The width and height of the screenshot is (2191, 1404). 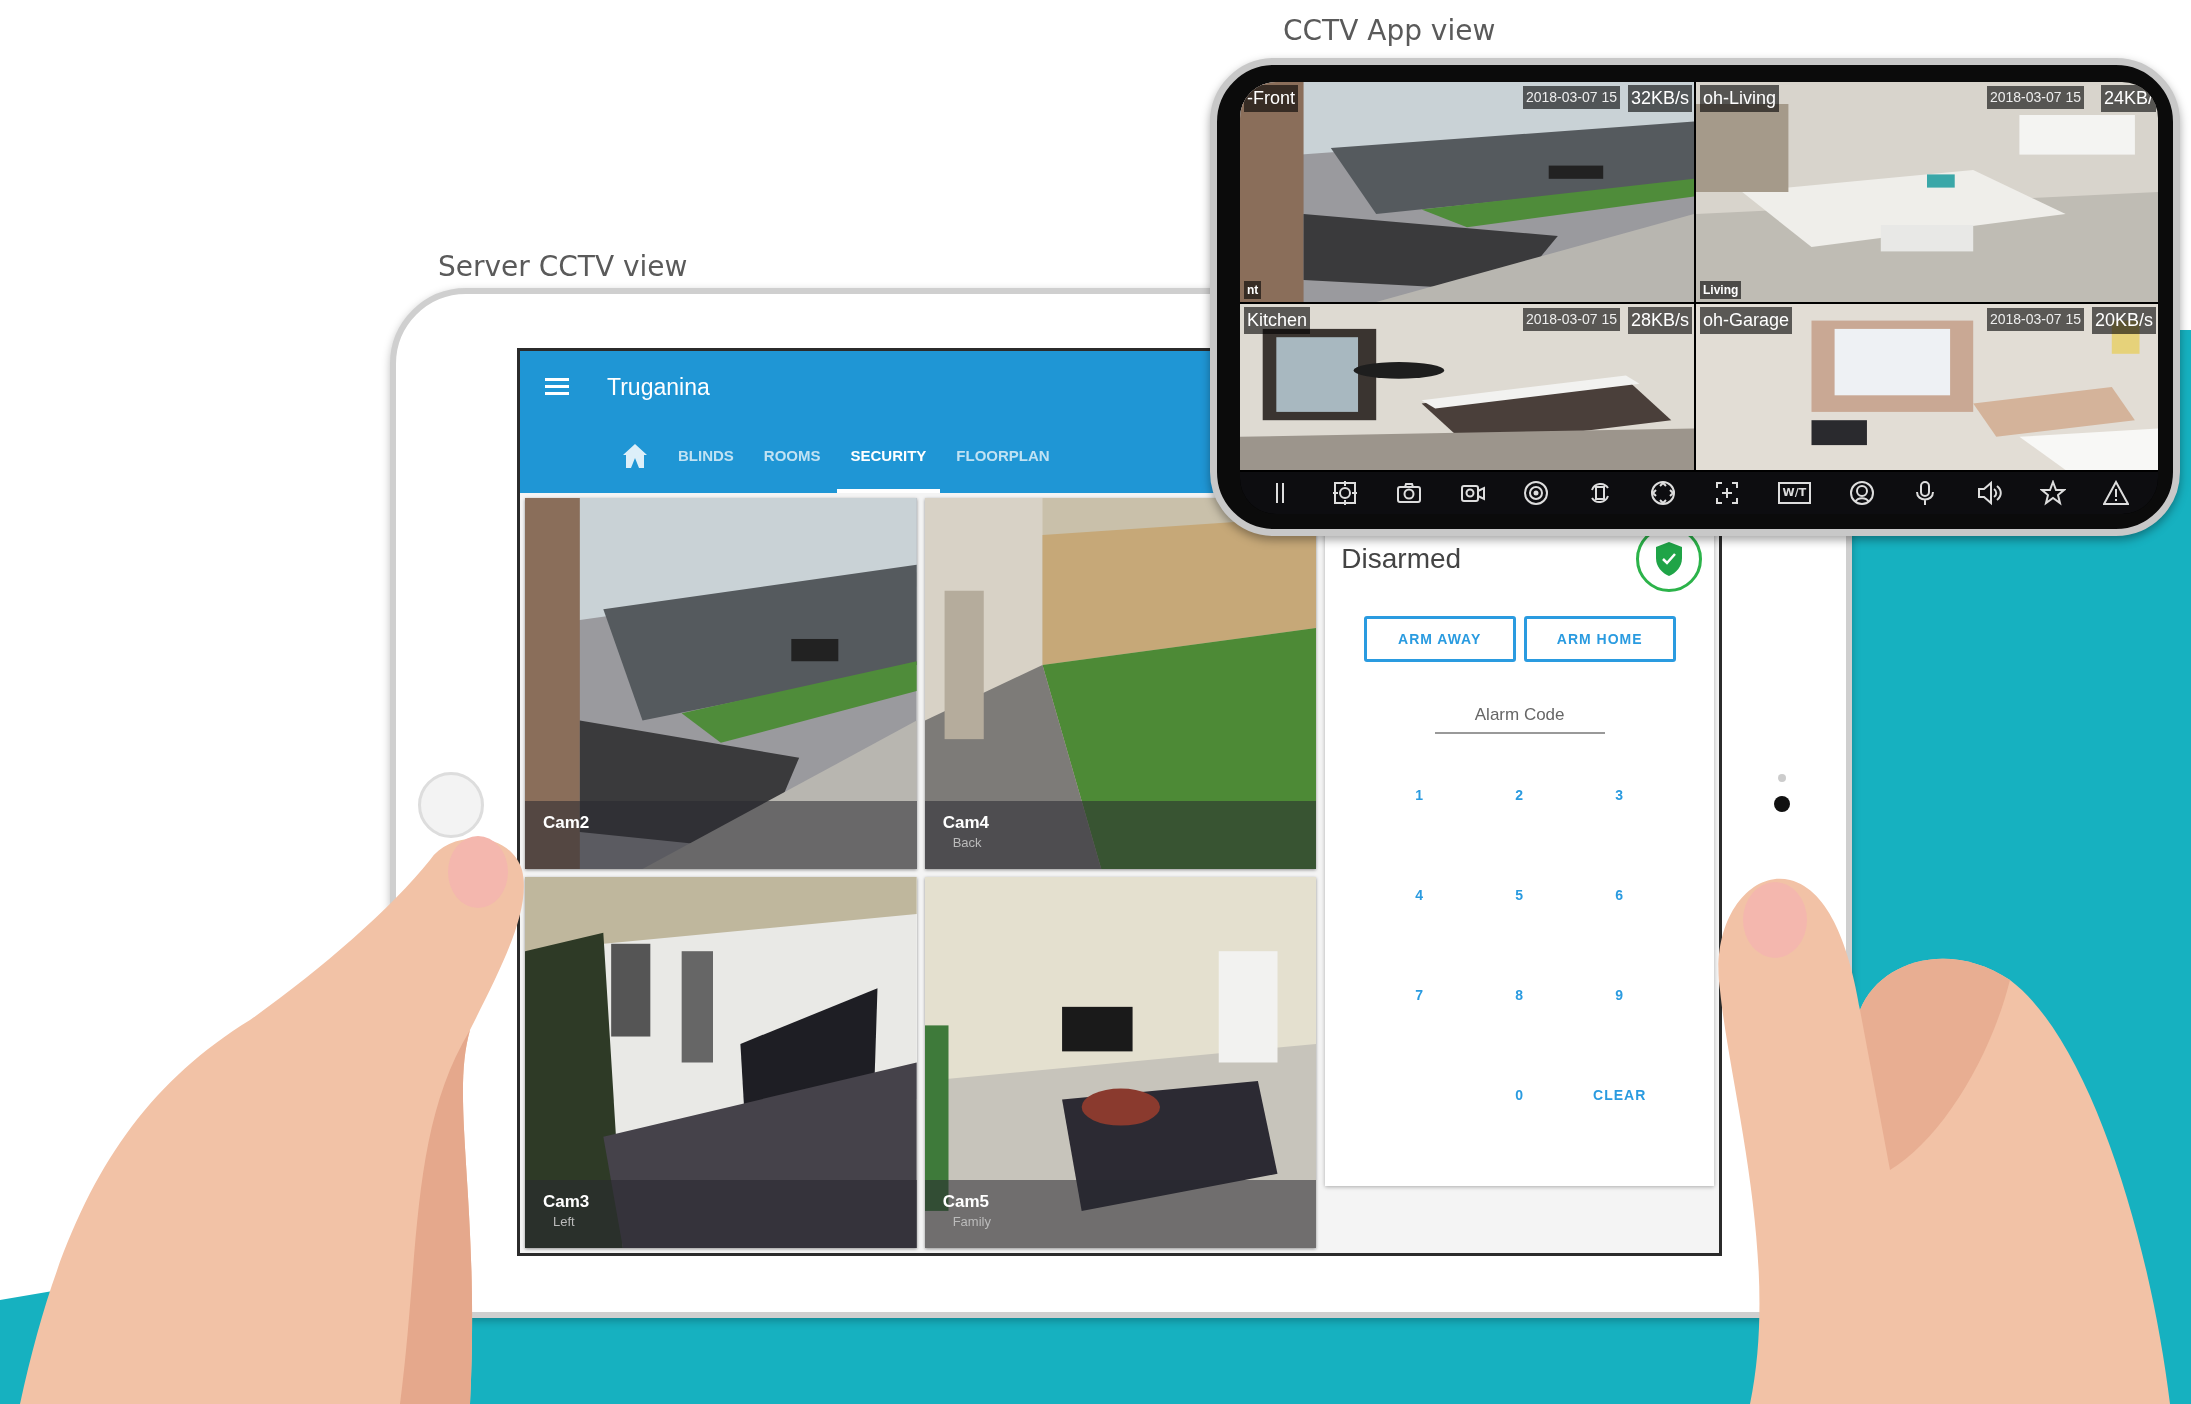 What do you see at coordinates (1619, 1095) in the screenshot?
I see `keypad-key: CLEAR` at bounding box center [1619, 1095].